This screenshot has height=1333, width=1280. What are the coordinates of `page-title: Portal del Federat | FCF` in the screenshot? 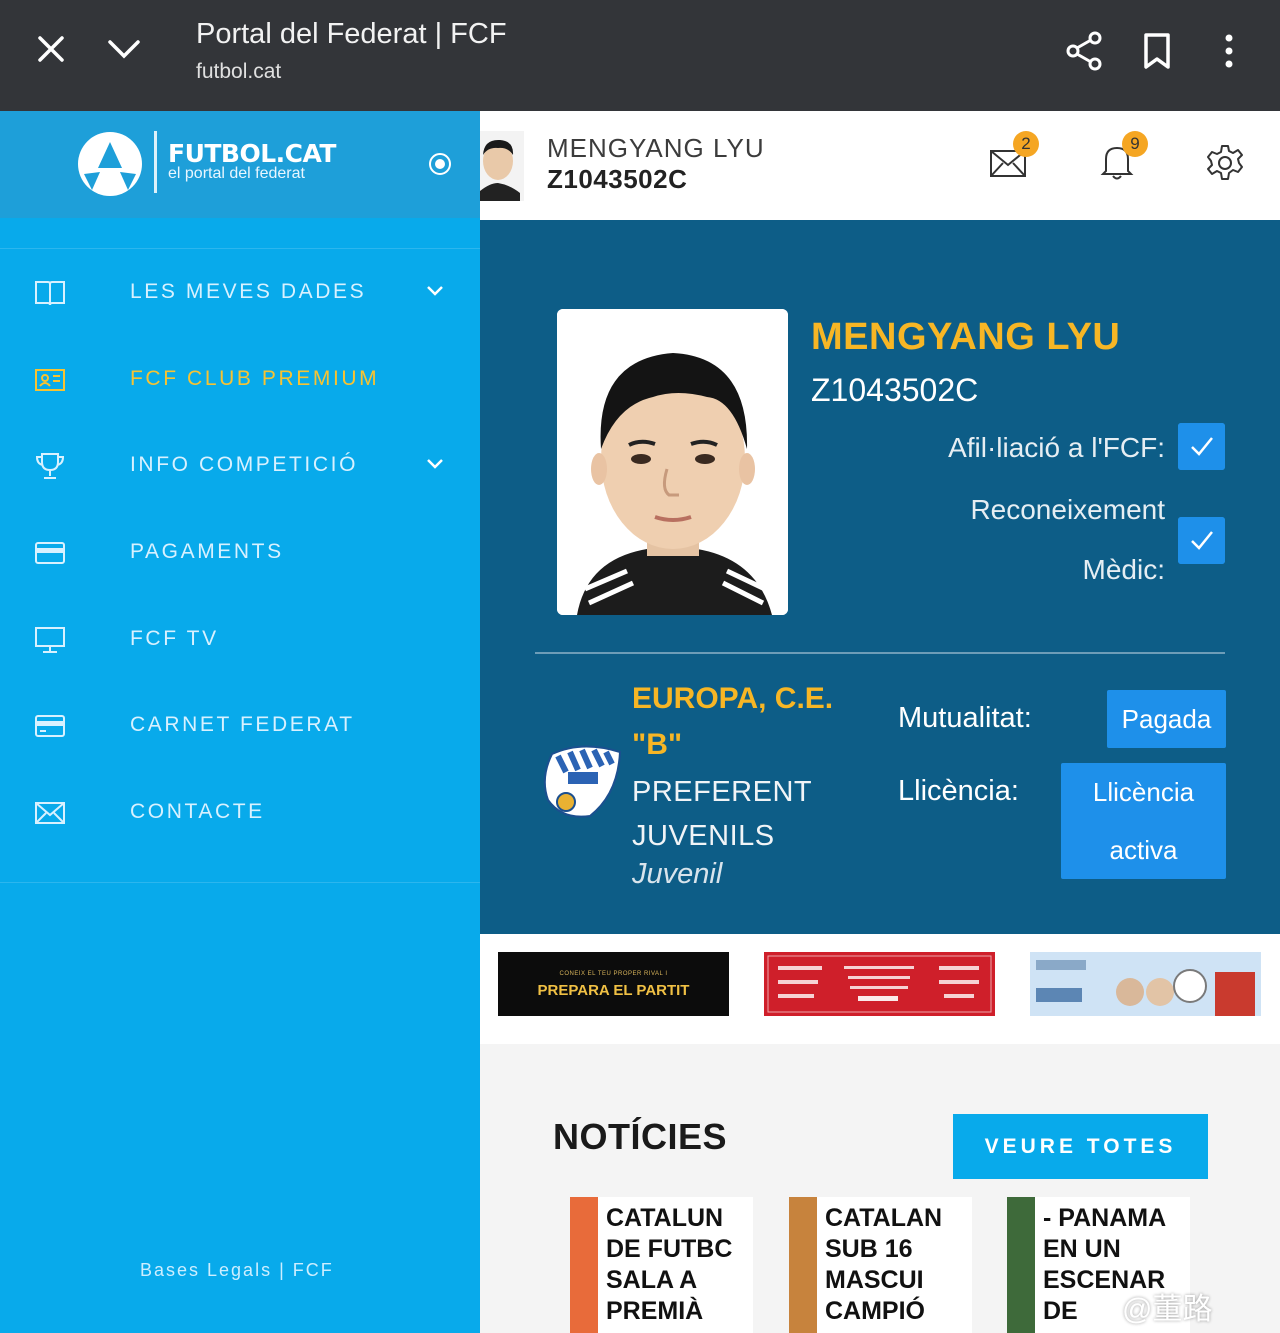 It's located at (351, 34).